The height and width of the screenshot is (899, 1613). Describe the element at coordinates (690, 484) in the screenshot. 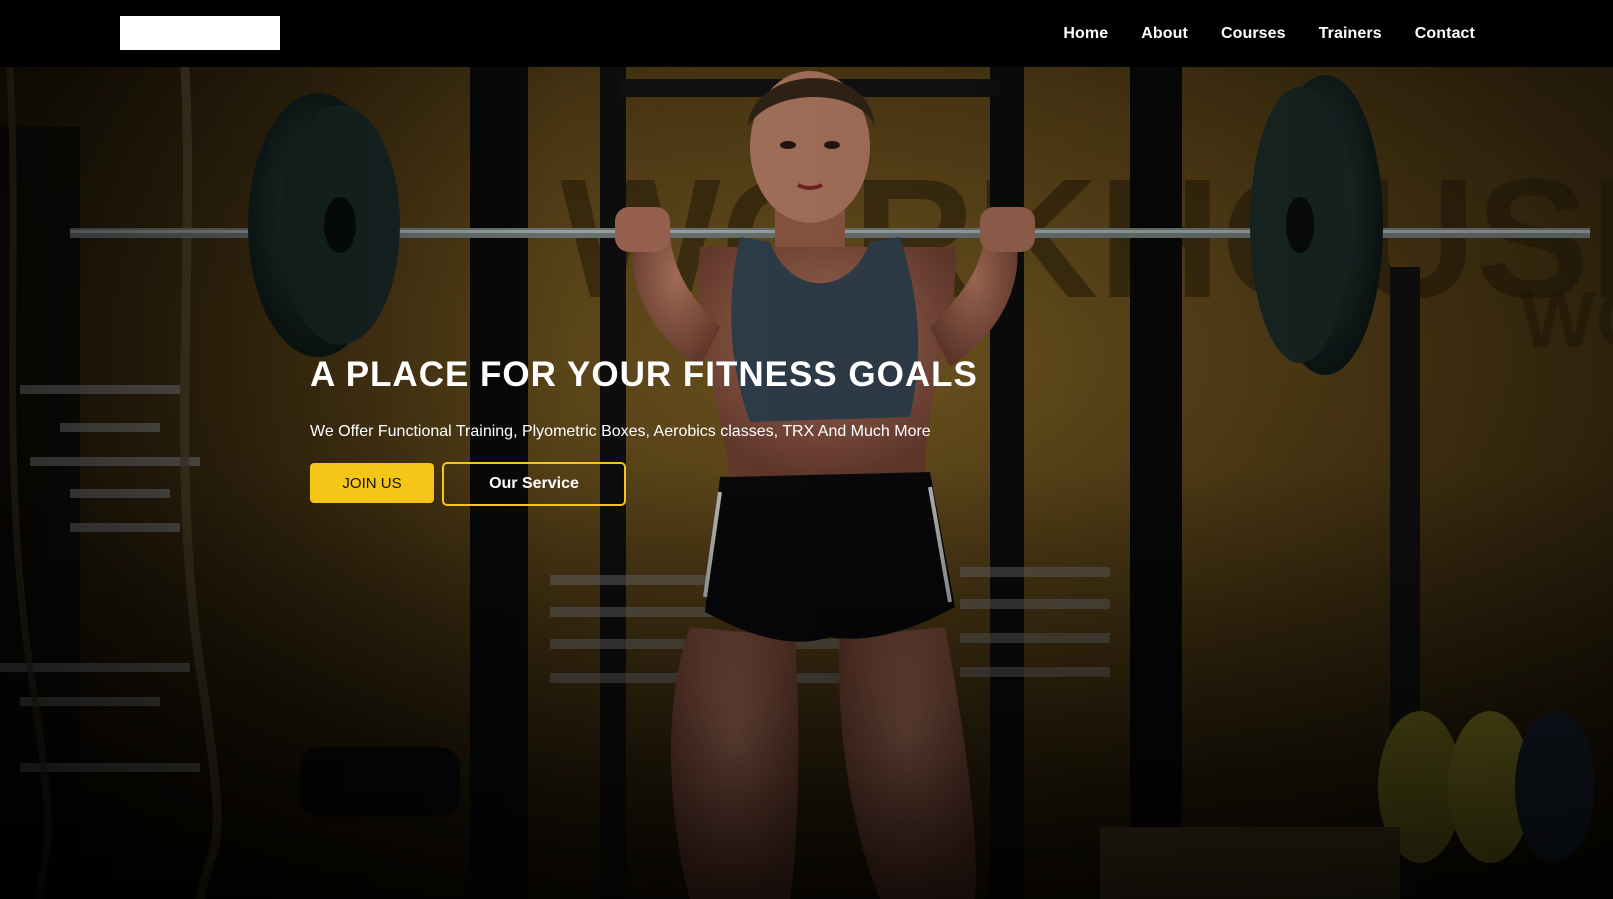

I see `hero-buttons: JOIN US Our Service` at that location.